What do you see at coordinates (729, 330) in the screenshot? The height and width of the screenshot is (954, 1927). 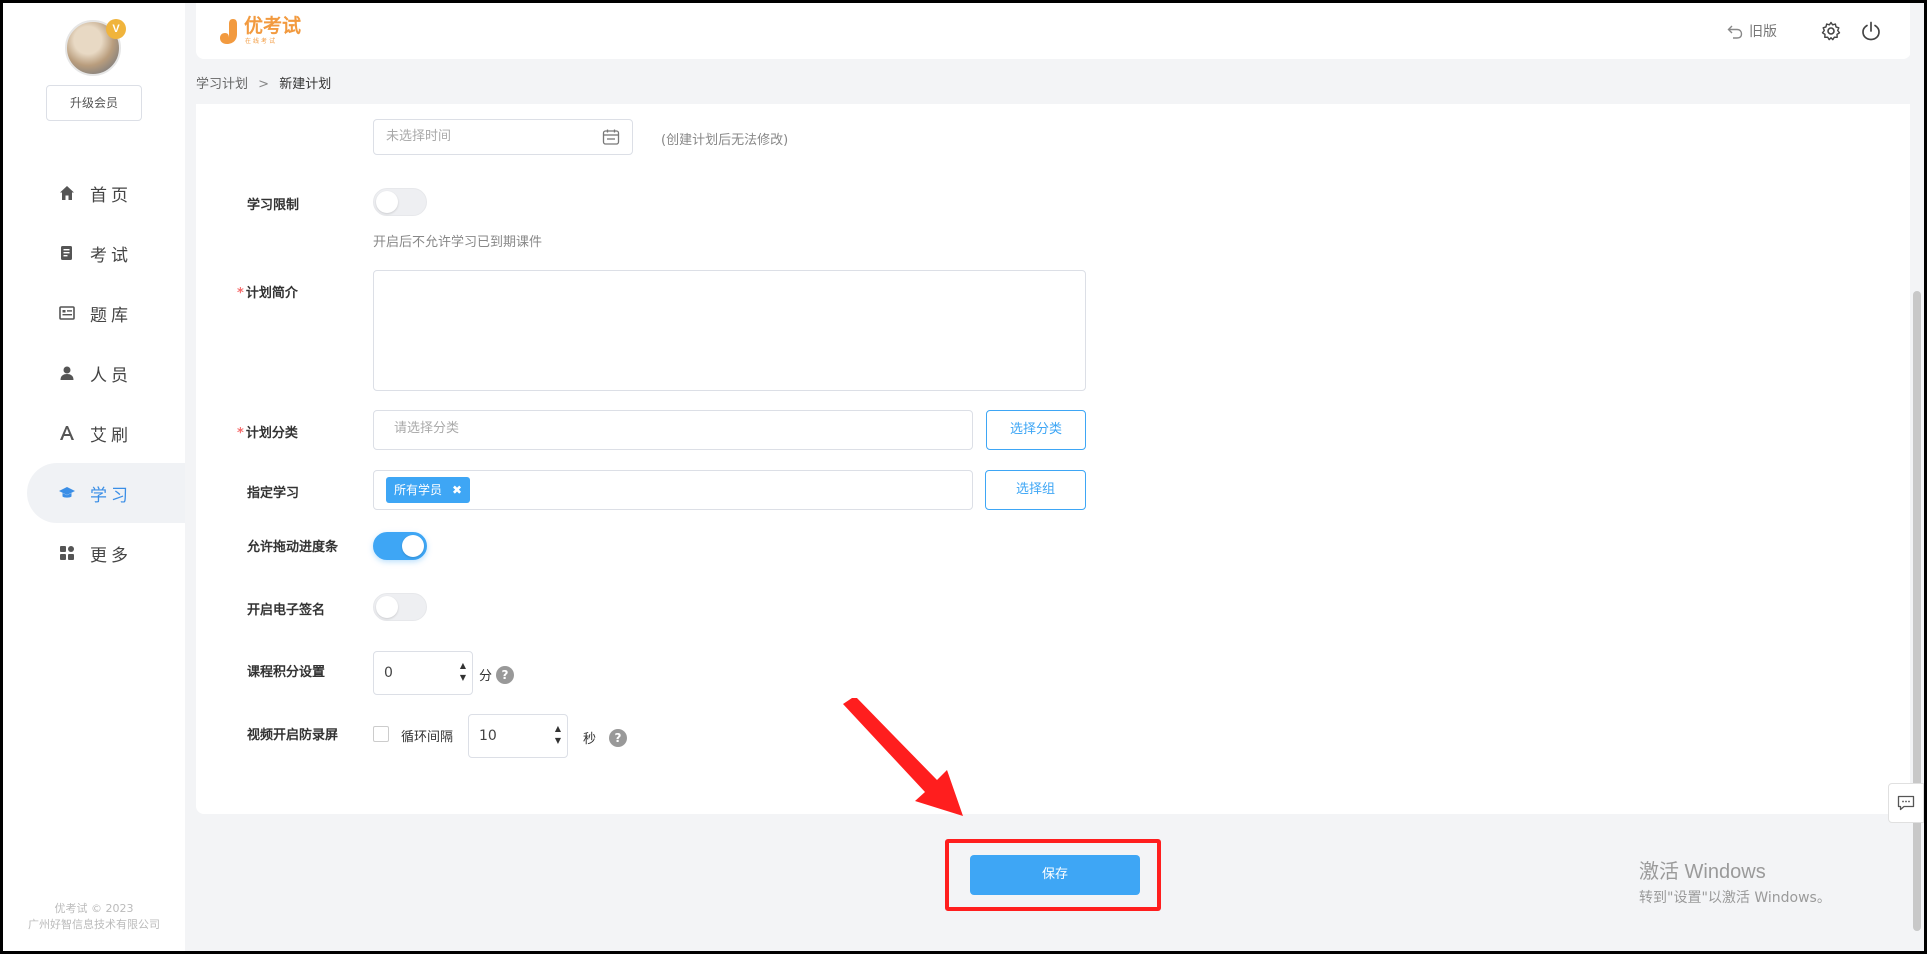 I see `plan-intro-textarea` at bounding box center [729, 330].